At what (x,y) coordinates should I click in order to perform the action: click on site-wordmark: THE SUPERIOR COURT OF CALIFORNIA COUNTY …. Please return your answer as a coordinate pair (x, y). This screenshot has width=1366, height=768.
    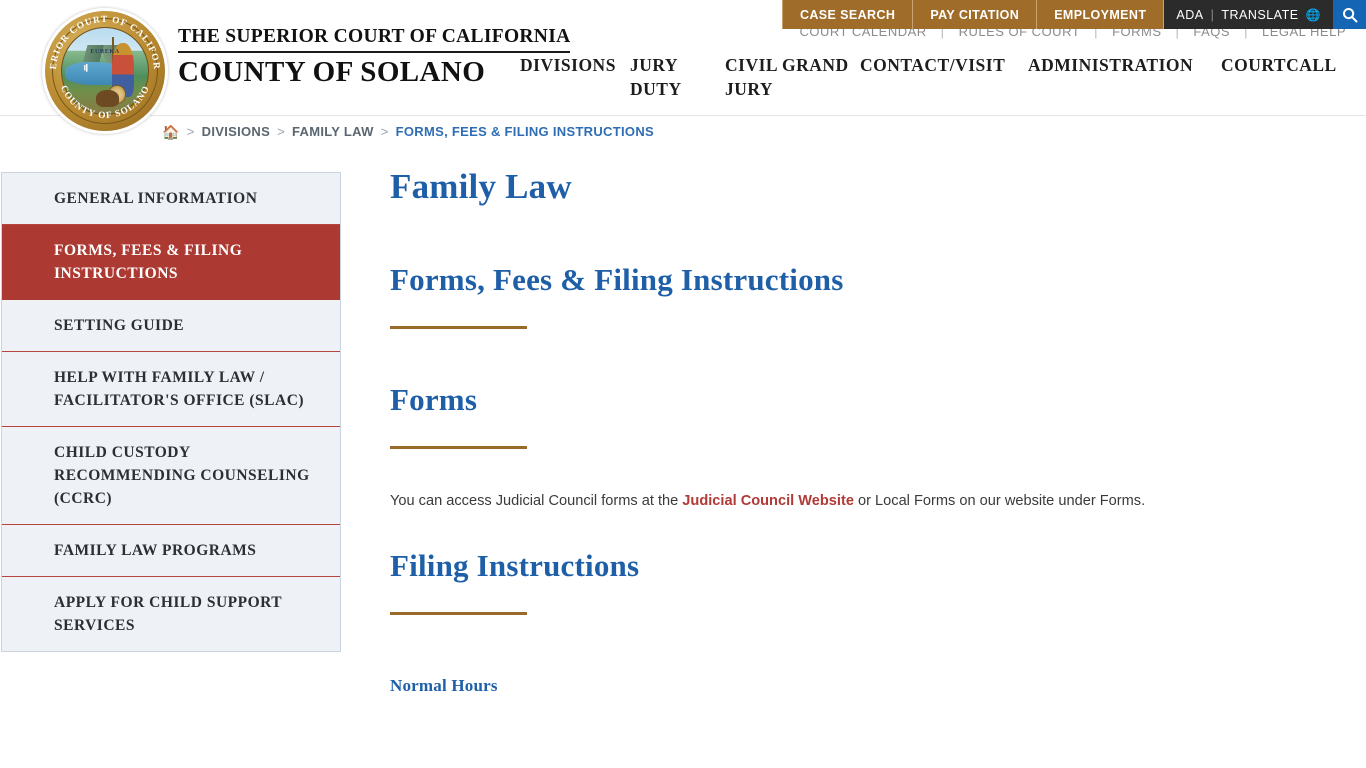
    Looking at the image, I should click on (374, 57).